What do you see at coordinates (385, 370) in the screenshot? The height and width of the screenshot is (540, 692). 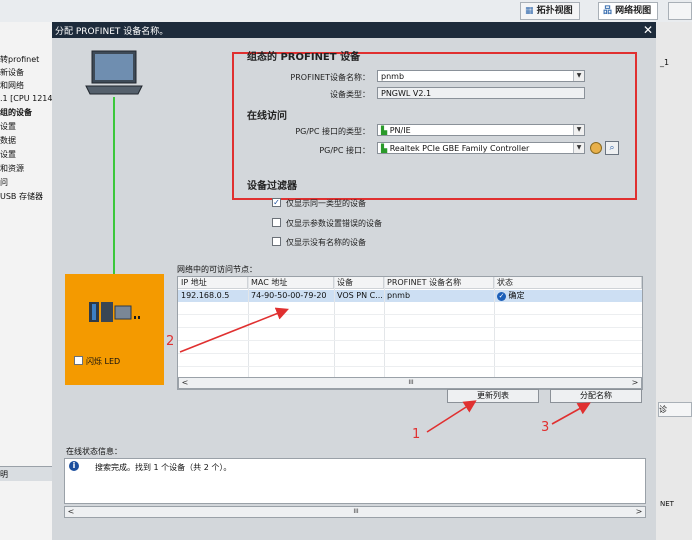 I see `annotation-arrows` at bounding box center [385, 370].